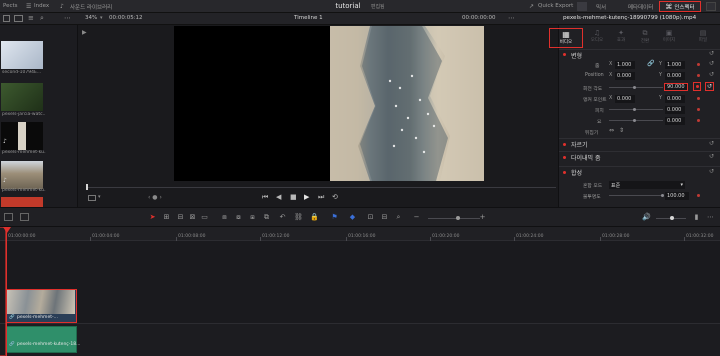 The width and height of the screenshot is (720, 356). What do you see at coordinates (91, 18) in the screenshot?
I see `zoom-level: 34%` at bounding box center [91, 18].